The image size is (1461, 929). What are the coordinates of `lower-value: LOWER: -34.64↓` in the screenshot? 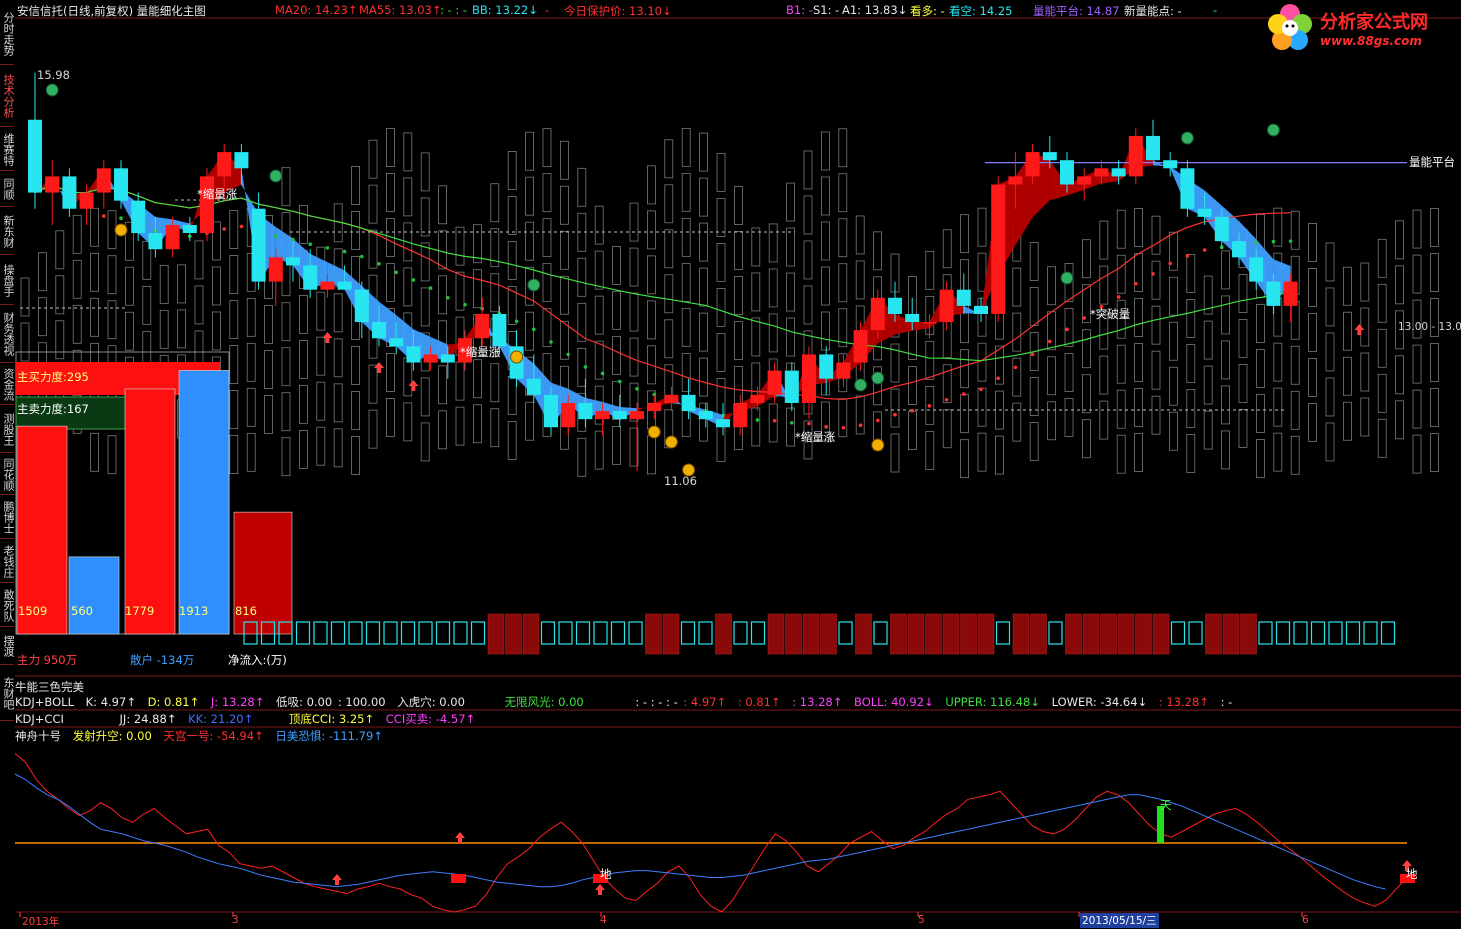 It's located at (1099, 702).